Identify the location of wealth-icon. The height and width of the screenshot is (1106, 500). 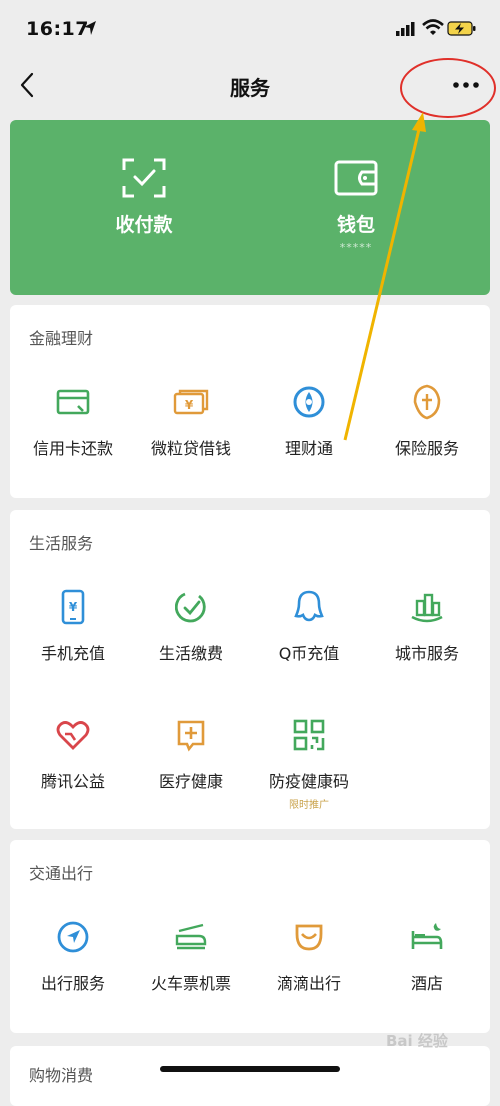
(309, 402).